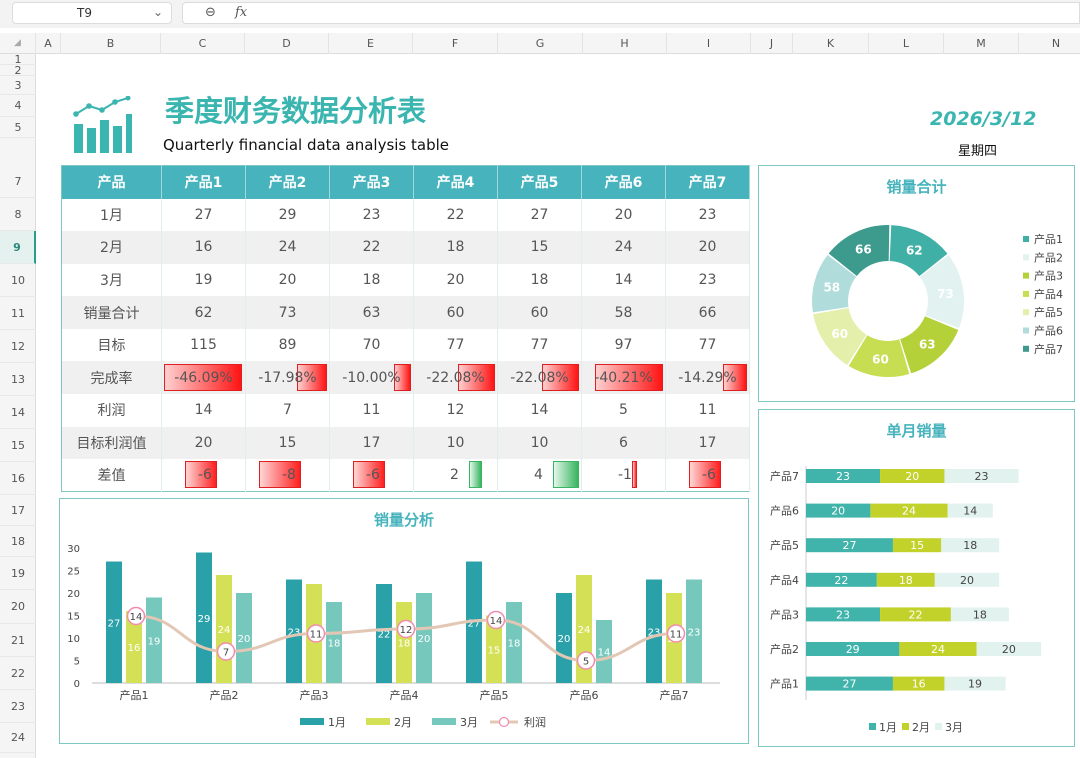 Image resolution: width=1080 pixels, height=758 pixels. Describe the element at coordinates (539, 215) in the screenshot. I see `table-cell: 27` at that location.